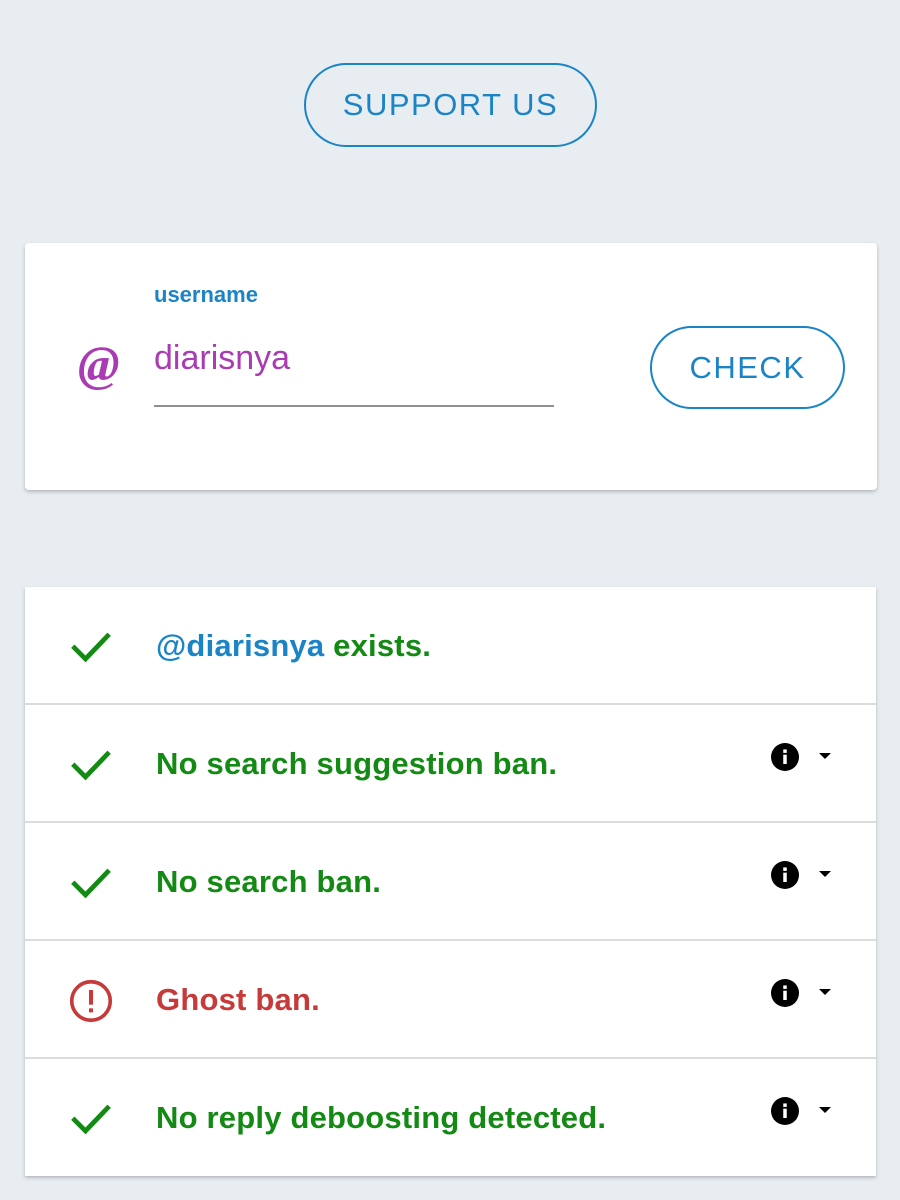 The width and height of the screenshot is (900, 1200). What do you see at coordinates (91, 1001) in the screenshot?
I see `alert-circle-icon` at bounding box center [91, 1001].